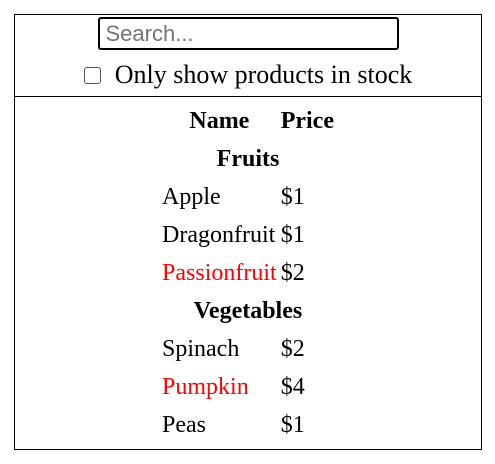 The height and width of the screenshot is (464, 495). I want to click on product-name-out-of-stock: Passionfruit, so click(219, 273).